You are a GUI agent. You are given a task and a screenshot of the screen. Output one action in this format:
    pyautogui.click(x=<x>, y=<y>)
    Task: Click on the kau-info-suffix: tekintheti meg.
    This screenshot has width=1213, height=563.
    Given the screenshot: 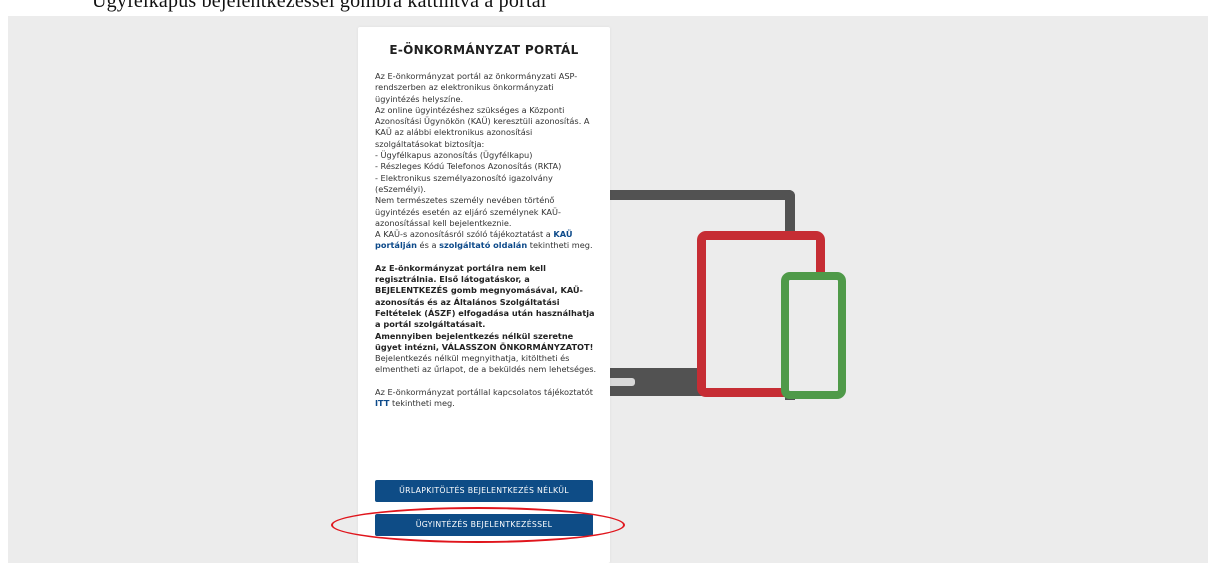 What is the action you would take?
    pyautogui.click(x=560, y=245)
    